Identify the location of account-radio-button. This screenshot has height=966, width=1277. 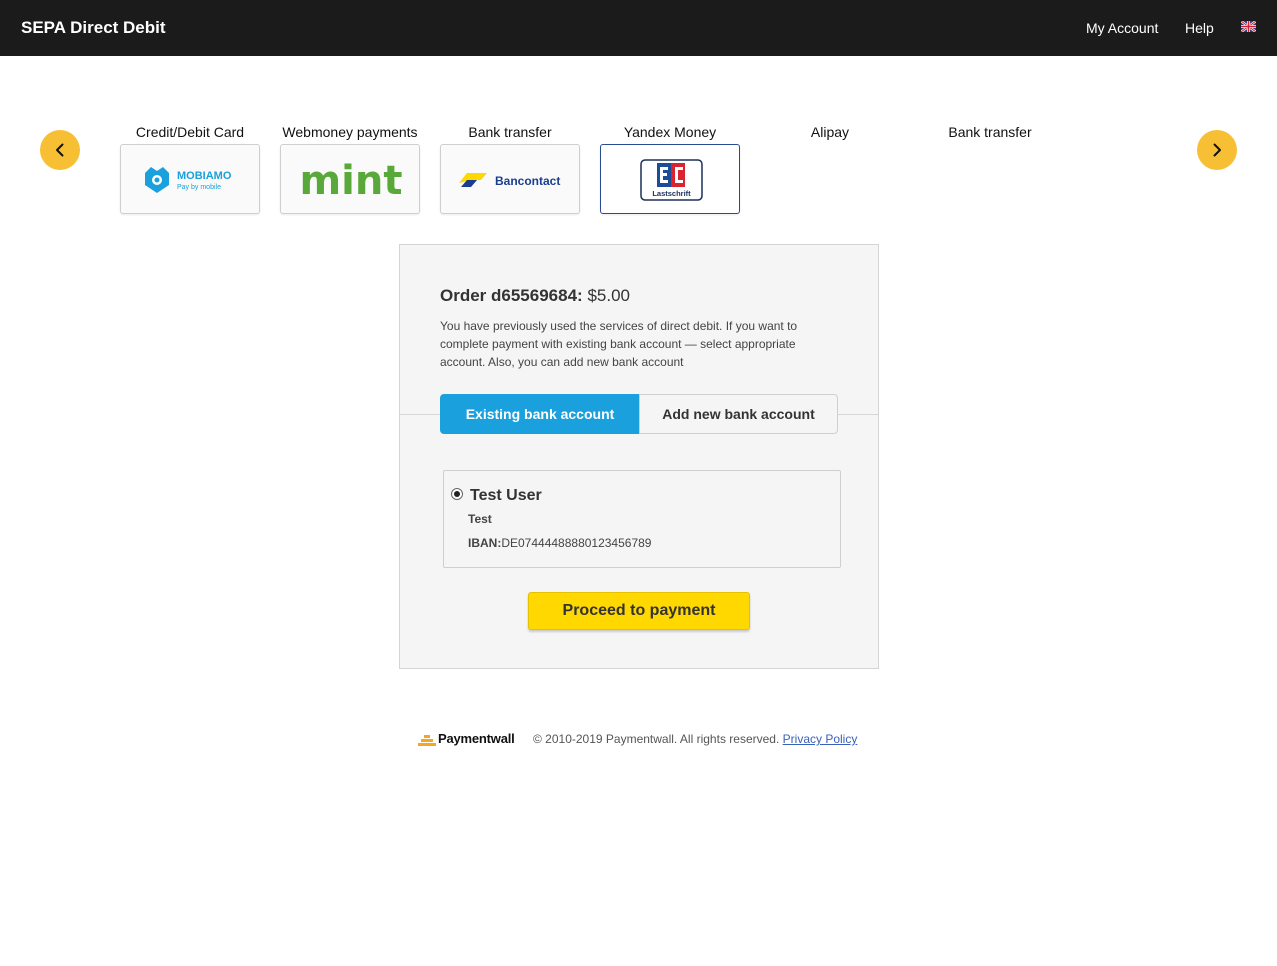
(457, 494).